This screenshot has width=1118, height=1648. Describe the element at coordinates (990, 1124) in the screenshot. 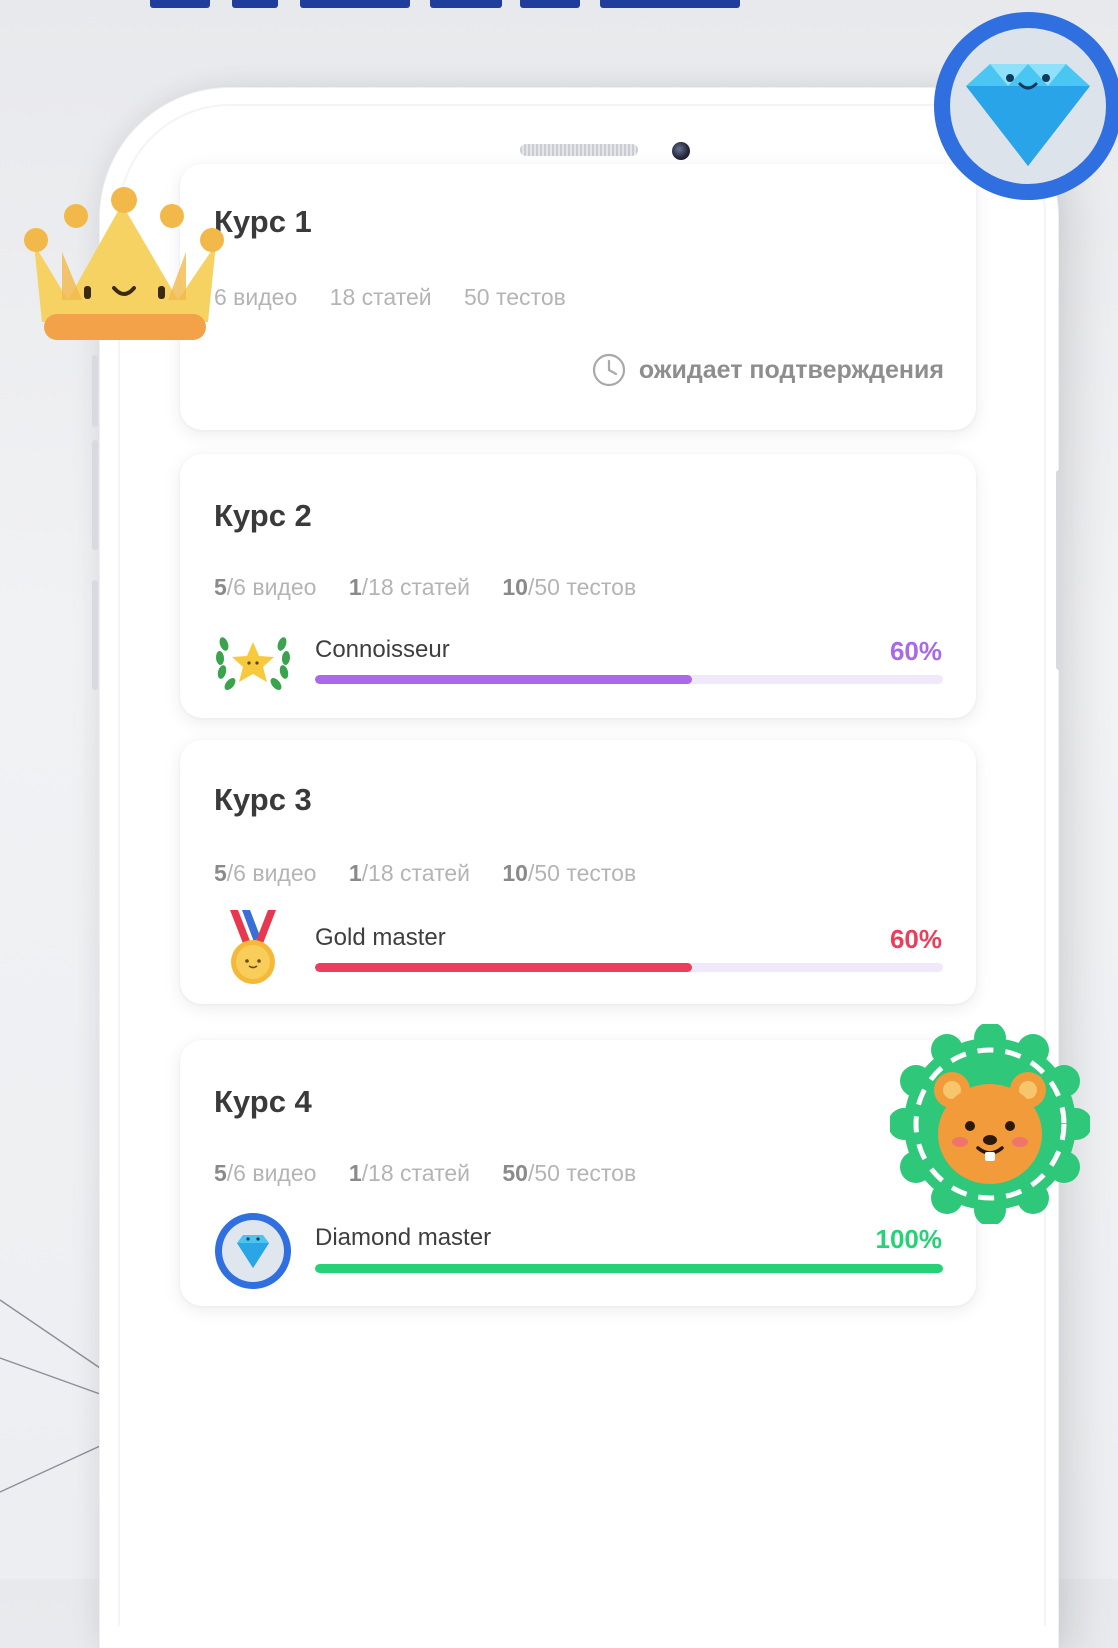

I see `bear-icon` at that location.